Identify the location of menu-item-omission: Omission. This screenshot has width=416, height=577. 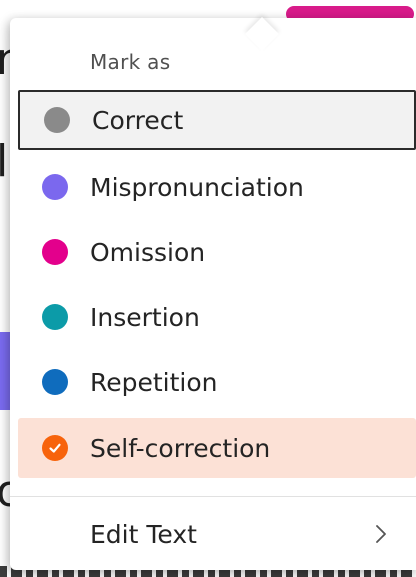
(217, 252).